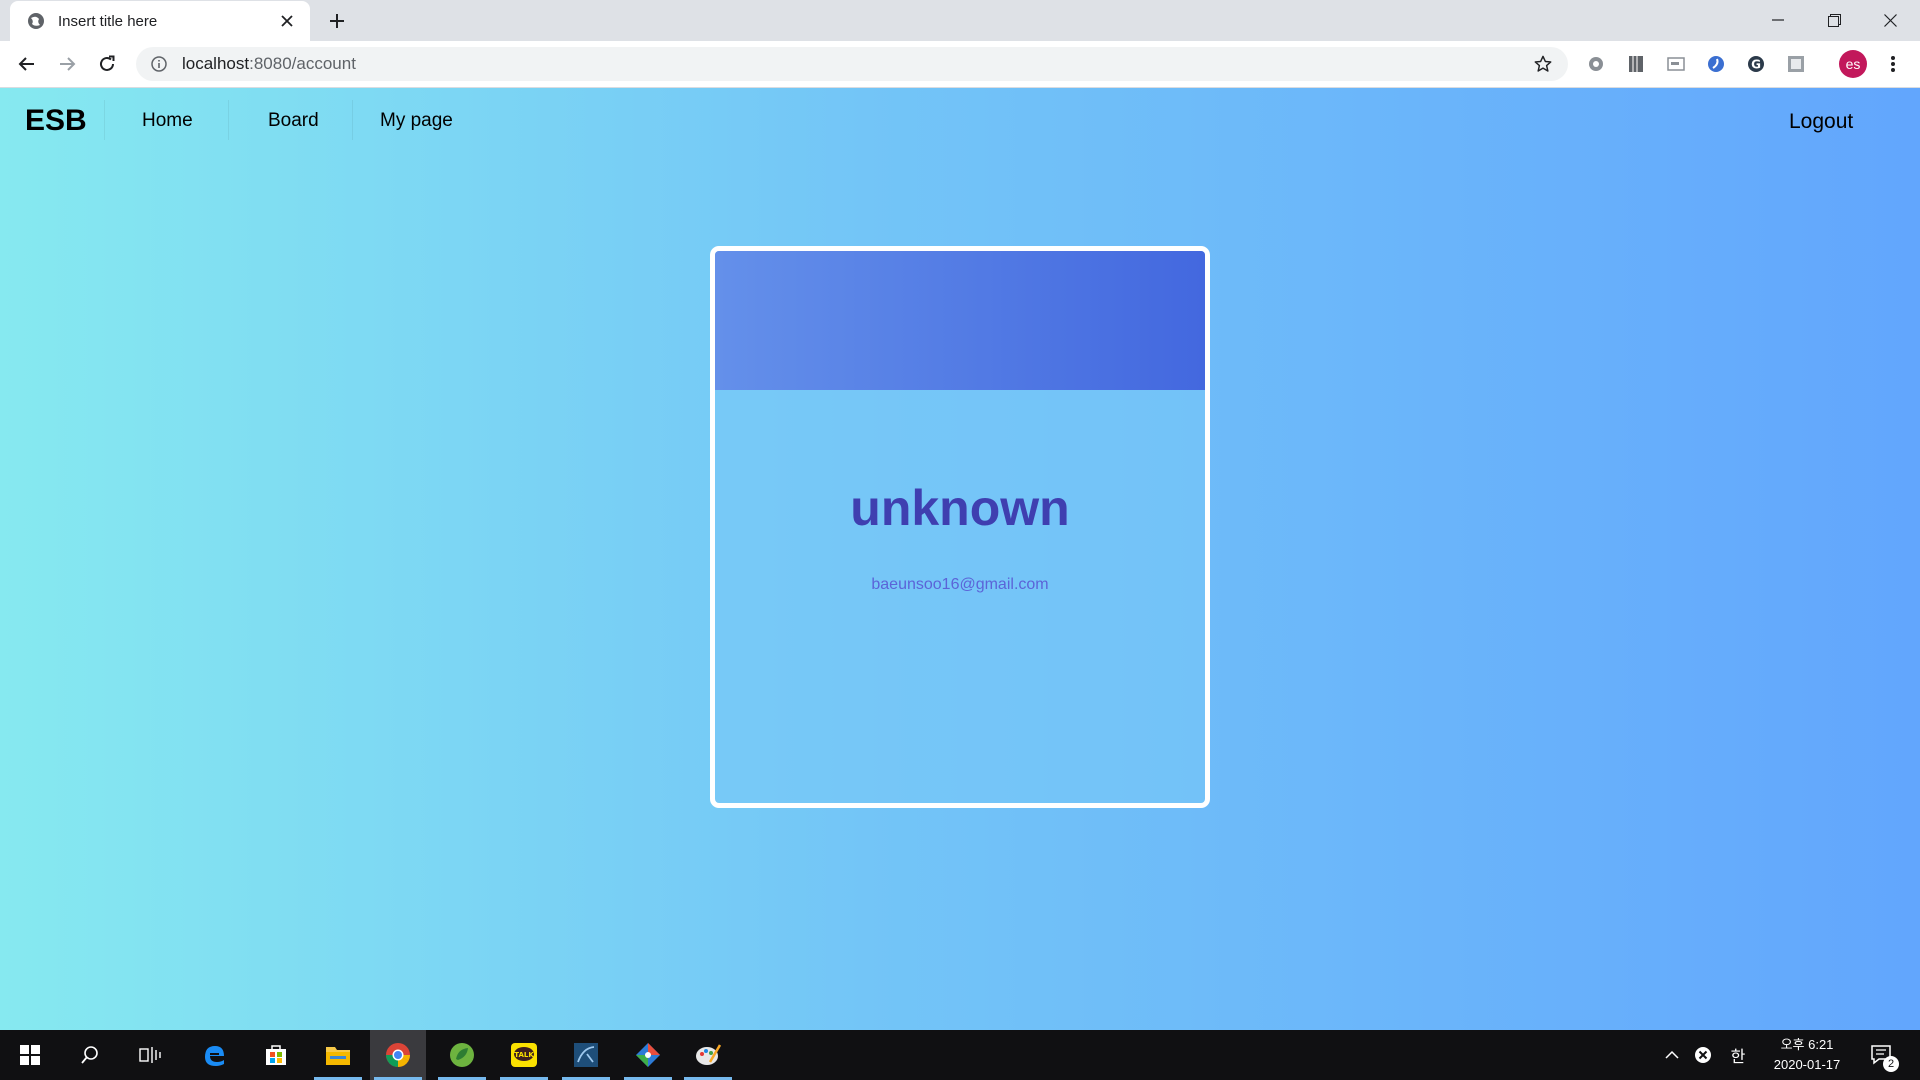 This screenshot has width=1920, height=1080. I want to click on forward-arrow-icon, so click(67, 64).